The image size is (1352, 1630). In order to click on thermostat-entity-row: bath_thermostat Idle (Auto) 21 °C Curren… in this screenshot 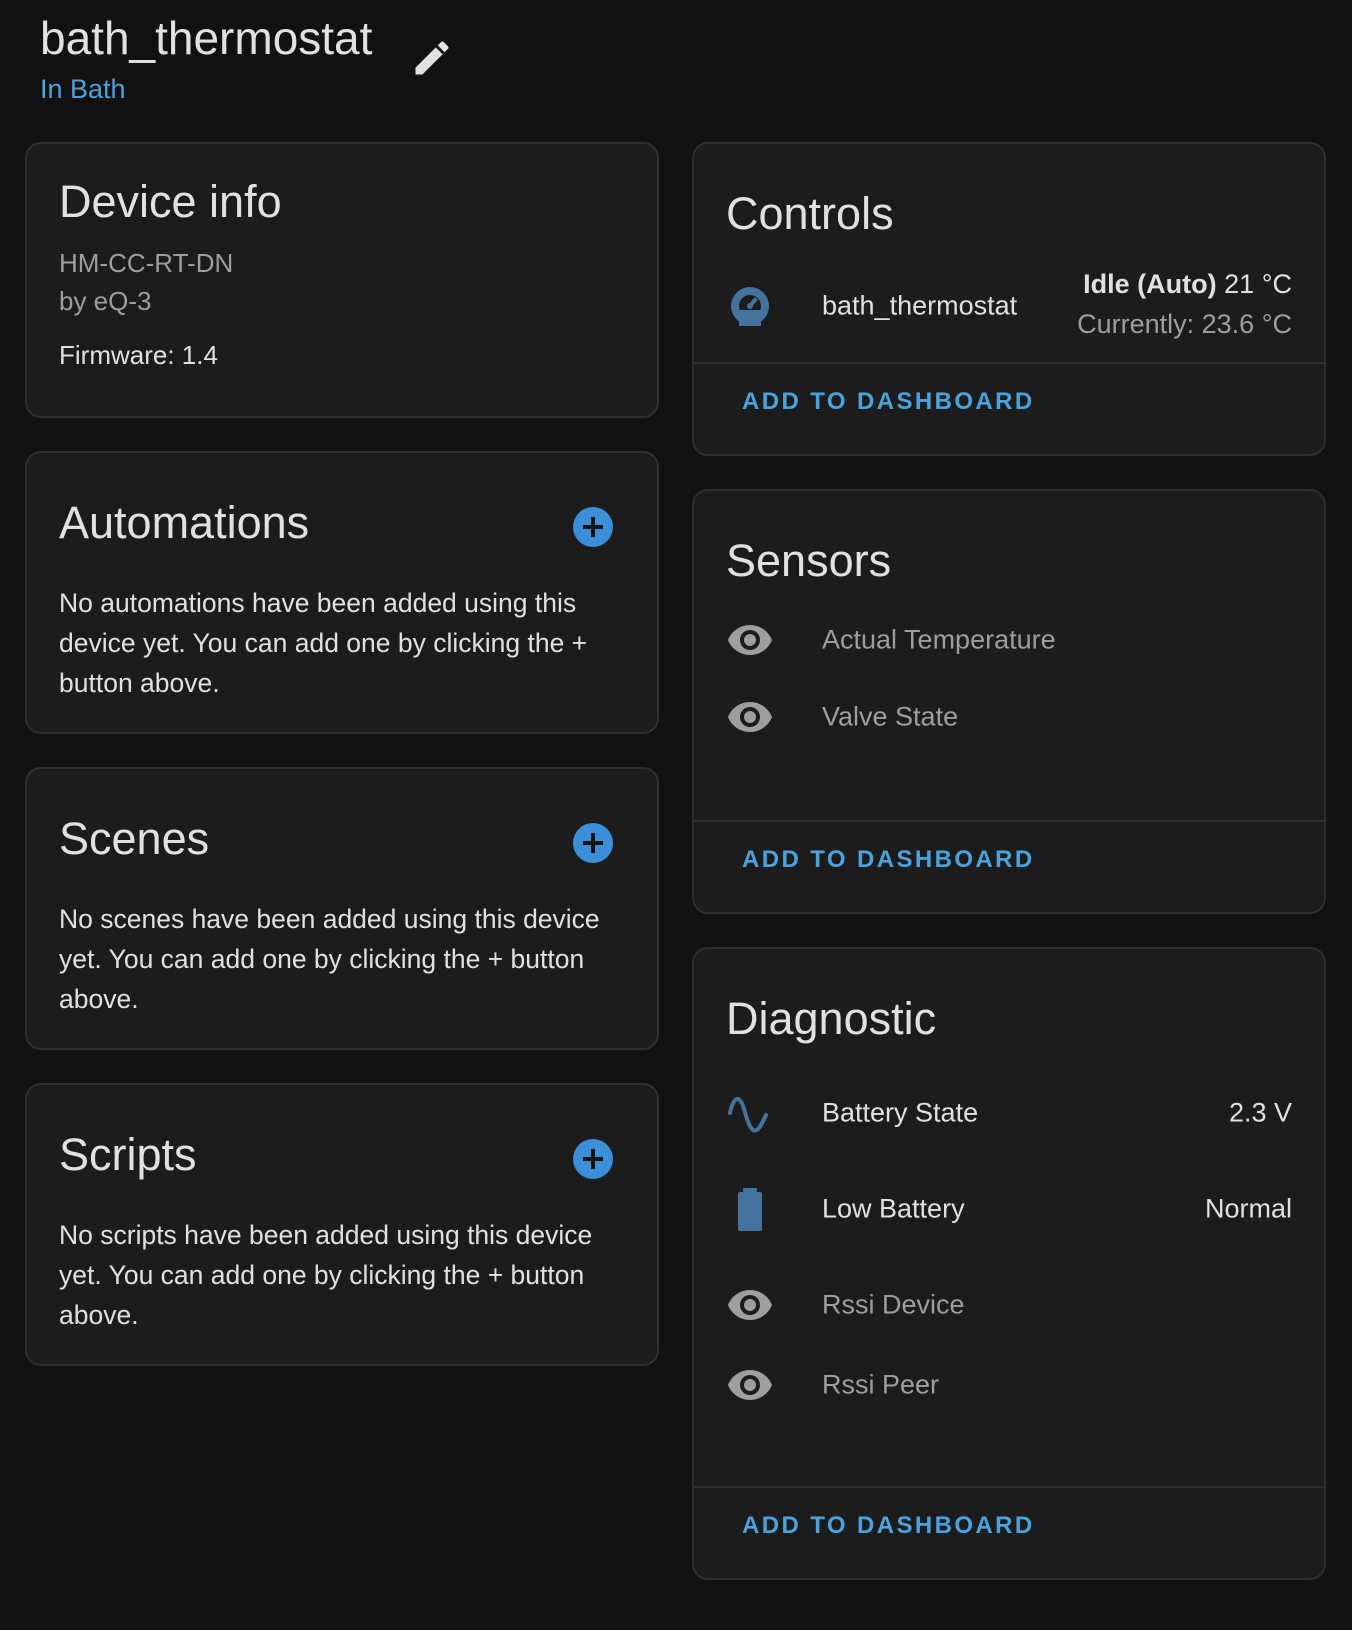, I will do `click(1009, 304)`.